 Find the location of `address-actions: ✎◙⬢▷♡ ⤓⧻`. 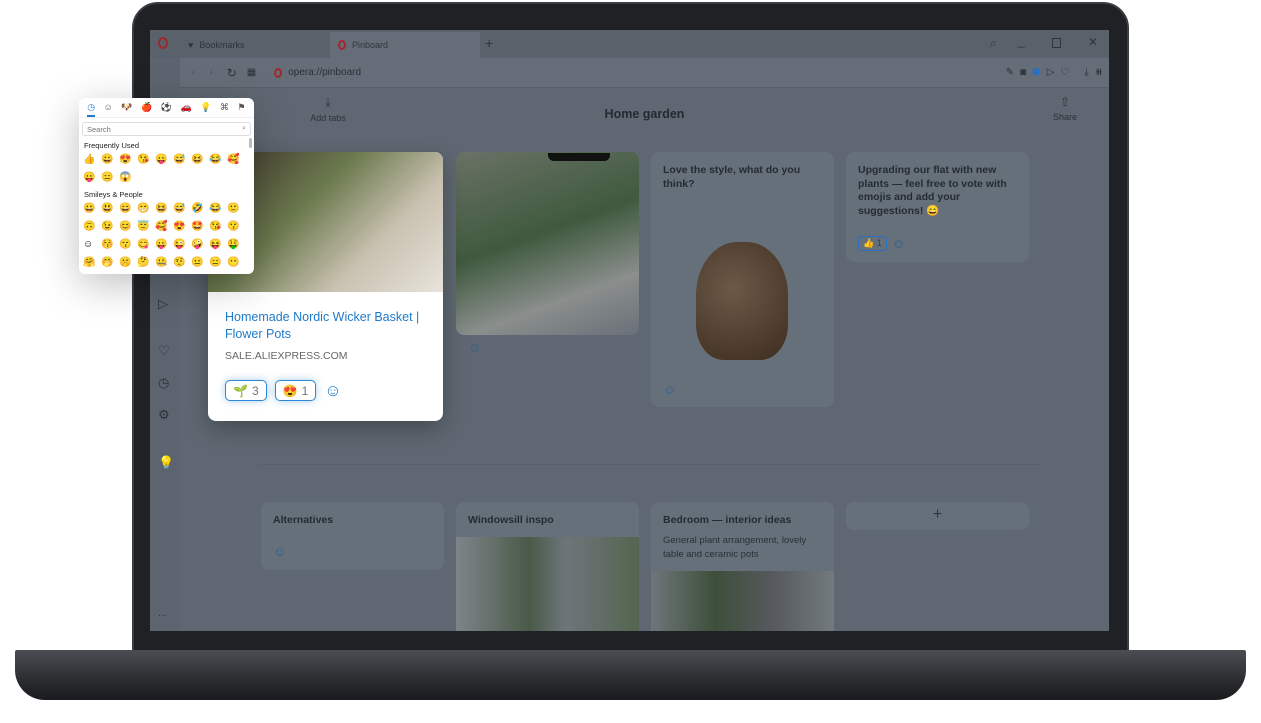

address-actions: ✎◙⬢▷♡ ⤓⧻ is located at coordinates (1057, 72).